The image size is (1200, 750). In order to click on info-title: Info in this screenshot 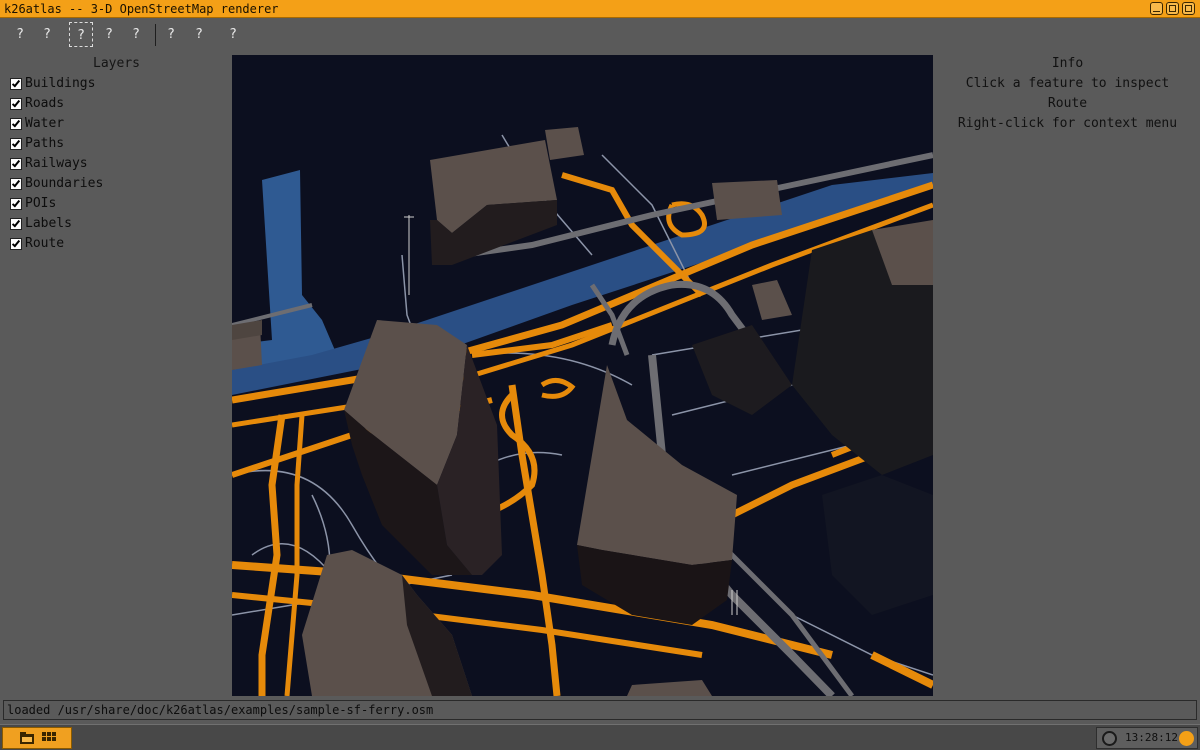, I will do `click(1067, 63)`.